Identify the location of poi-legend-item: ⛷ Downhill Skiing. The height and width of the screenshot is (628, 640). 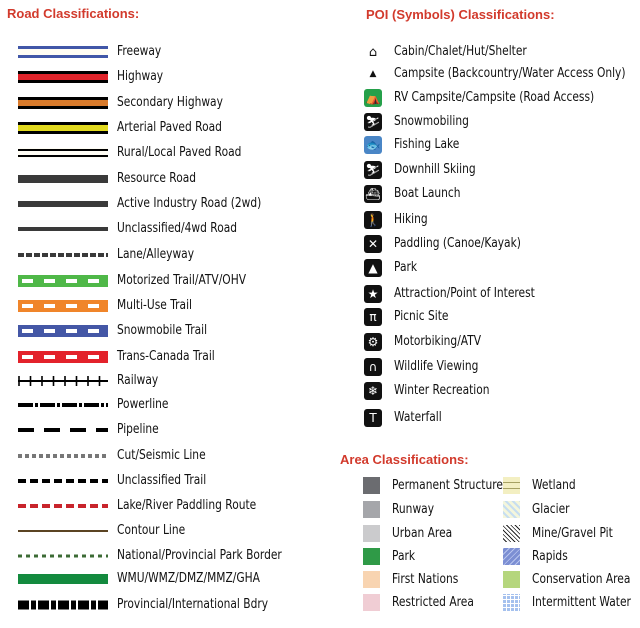
(320, 170).